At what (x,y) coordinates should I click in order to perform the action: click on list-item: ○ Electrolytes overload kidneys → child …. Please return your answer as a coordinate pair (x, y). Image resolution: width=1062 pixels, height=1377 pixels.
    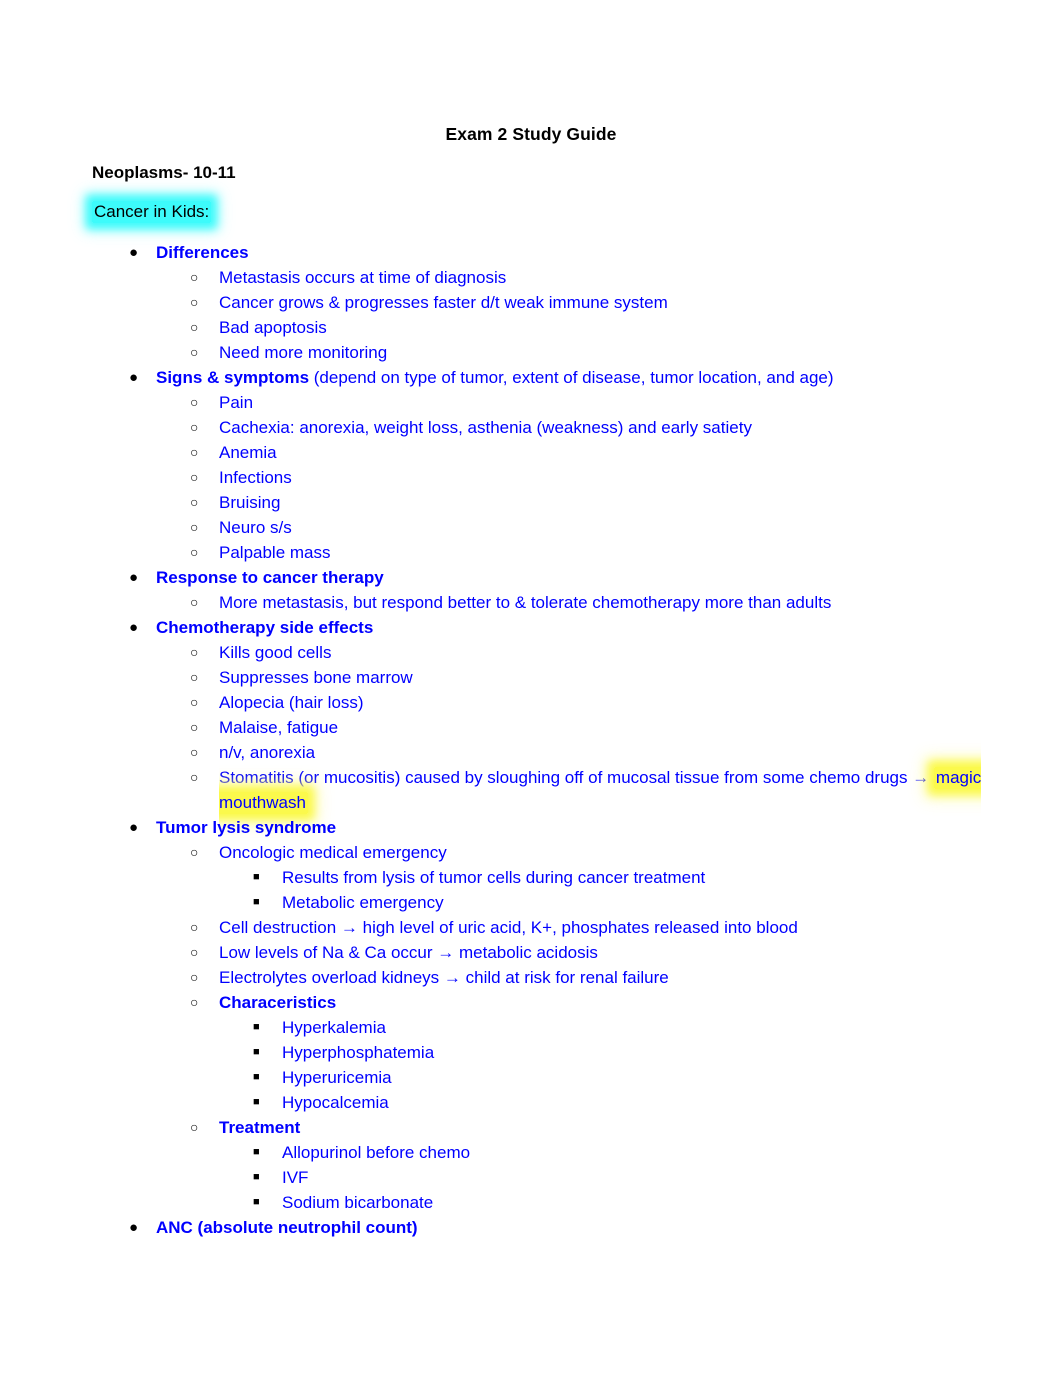
    Looking at the image, I should click on (531, 977).